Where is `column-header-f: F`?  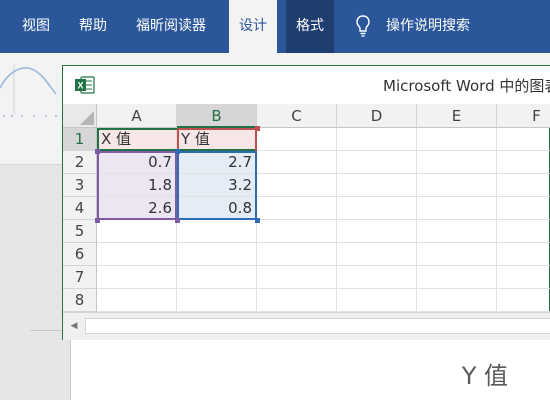
column-header-f: F is located at coordinates (523, 116).